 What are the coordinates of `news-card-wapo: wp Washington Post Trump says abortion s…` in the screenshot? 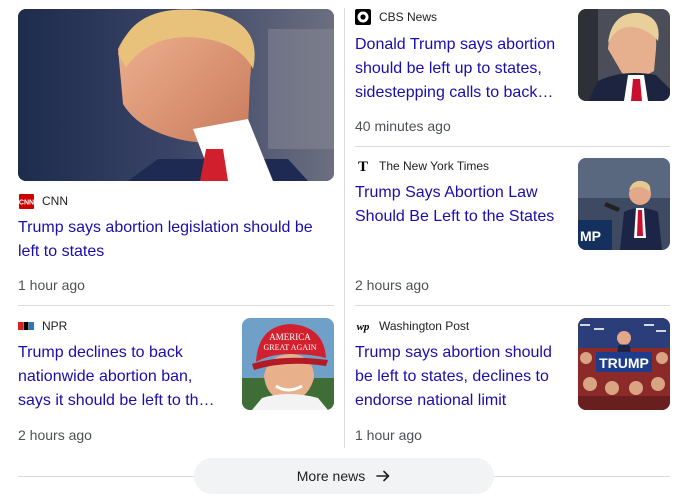 It's located at (512, 383).